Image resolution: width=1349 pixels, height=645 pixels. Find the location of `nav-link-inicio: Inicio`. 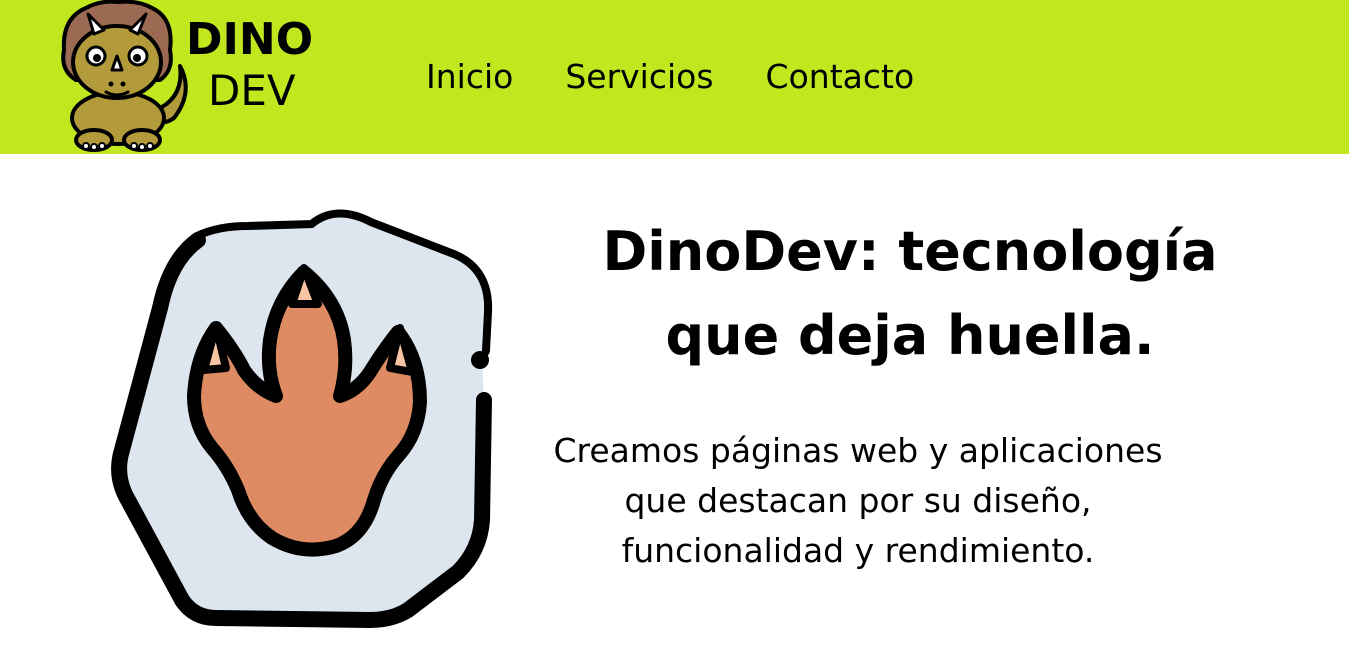

nav-link-inicio: Inicio is located at coordinates (469, 77).